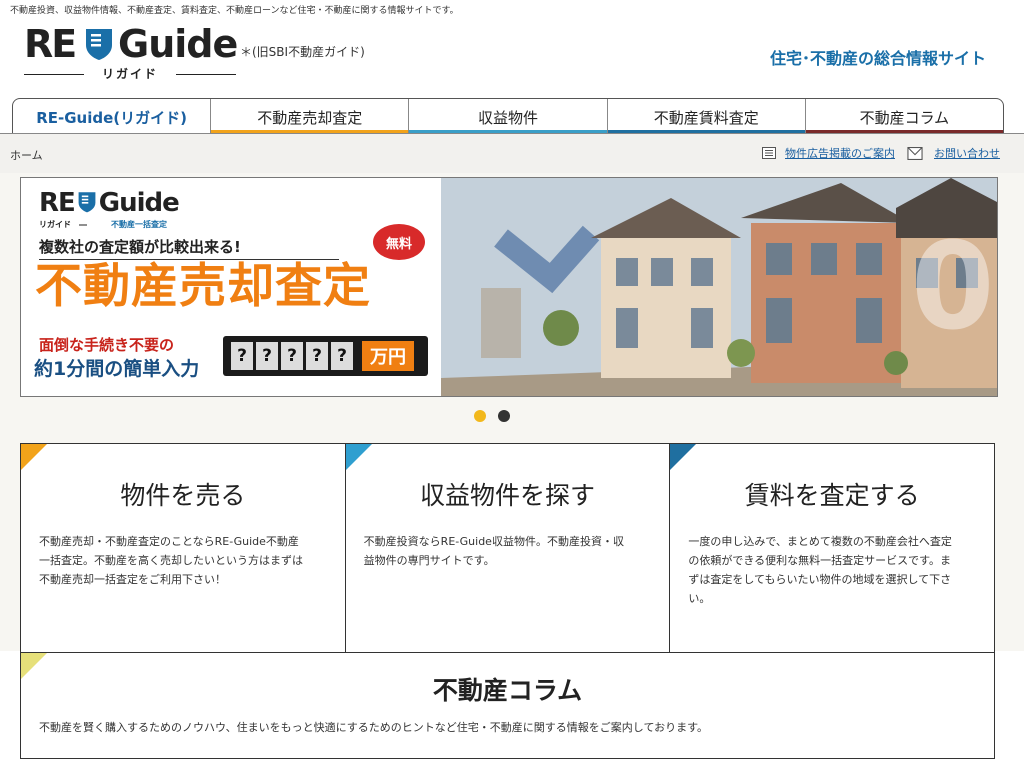 This screenshot has height=765, width=1024. I want to click on banner-logo-shield-icon, so click(87, 202).